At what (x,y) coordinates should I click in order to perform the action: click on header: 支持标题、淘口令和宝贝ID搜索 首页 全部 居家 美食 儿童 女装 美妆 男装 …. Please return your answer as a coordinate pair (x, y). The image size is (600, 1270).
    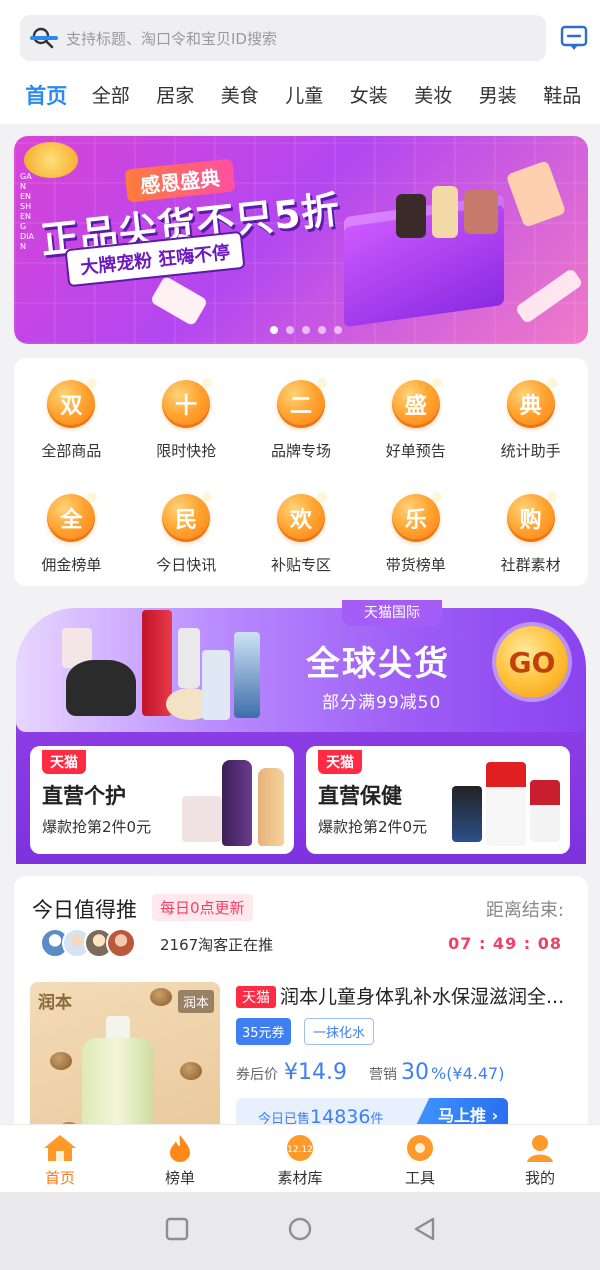
    Looking at the image, I should click on (300, 62).